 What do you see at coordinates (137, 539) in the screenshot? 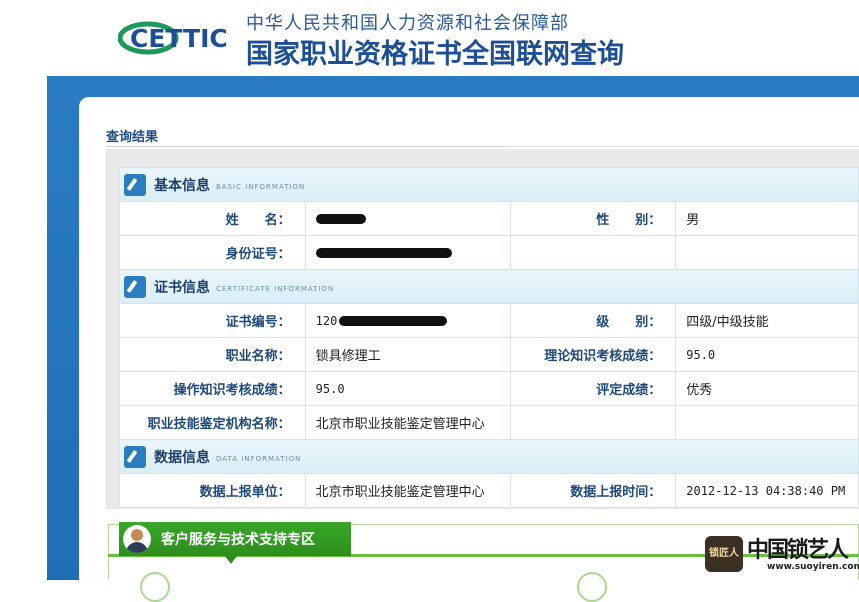
I see `agent-avatar-icon` at bounding box center [137, 539].